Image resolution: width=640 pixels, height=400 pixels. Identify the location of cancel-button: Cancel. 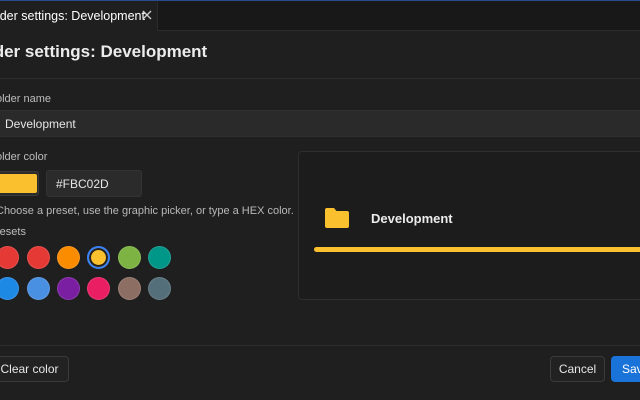
(577, 369).